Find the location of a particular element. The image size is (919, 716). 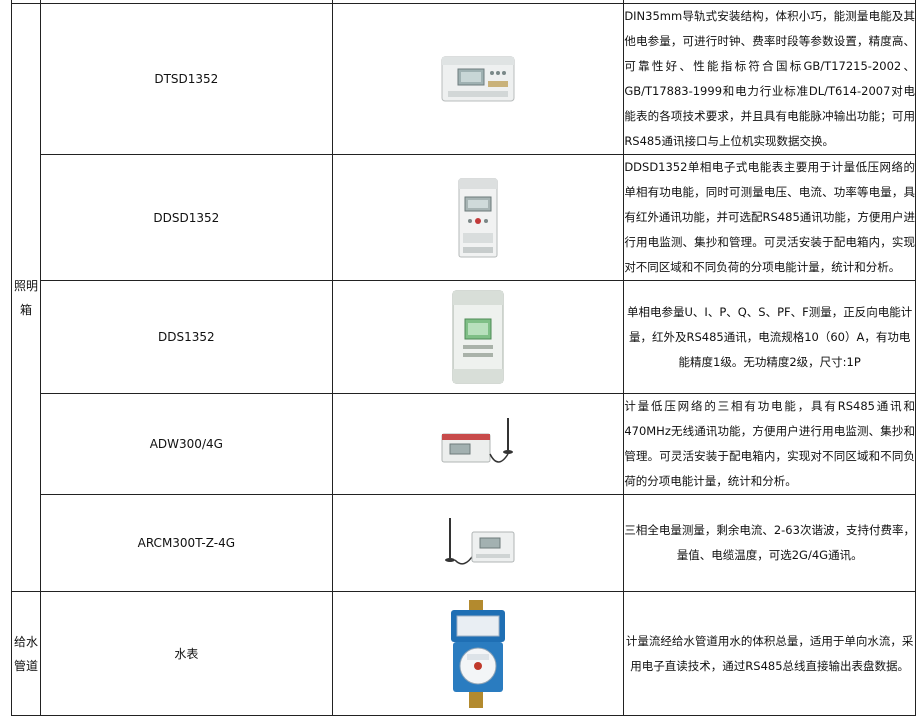

model-label: ARCM300T-Z-4G is located at coordinates (186, 543).